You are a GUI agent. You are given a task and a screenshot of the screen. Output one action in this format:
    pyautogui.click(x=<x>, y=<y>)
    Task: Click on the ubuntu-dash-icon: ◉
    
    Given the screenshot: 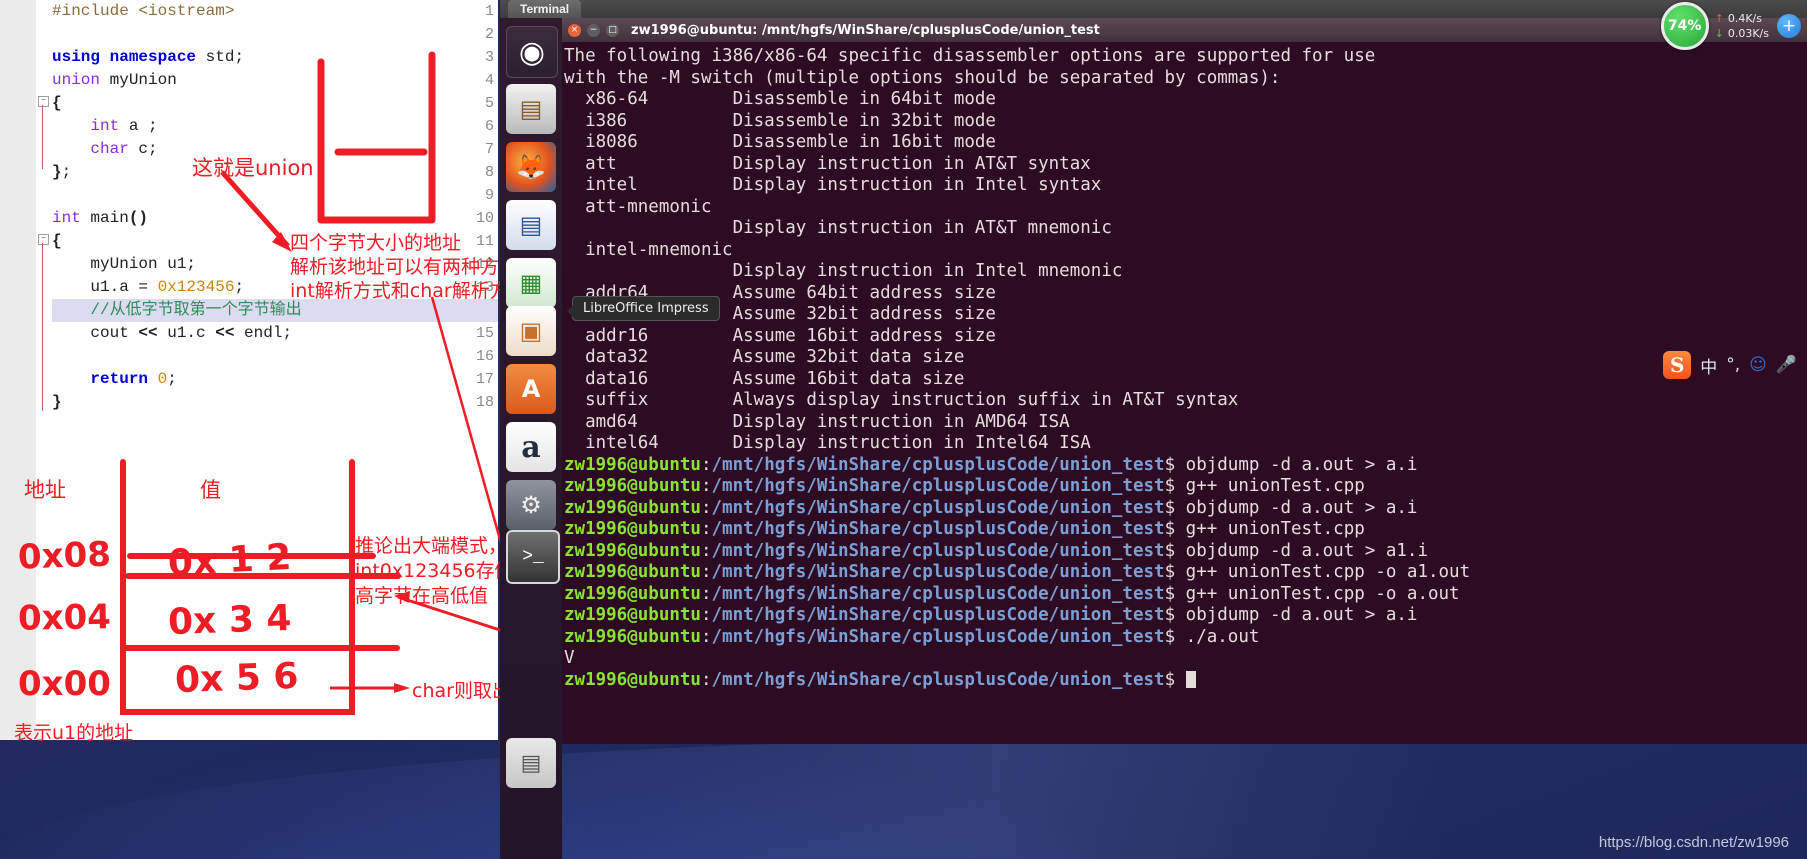 What is the action you would take?
    pyautogui.click(x=532, y=52)
    